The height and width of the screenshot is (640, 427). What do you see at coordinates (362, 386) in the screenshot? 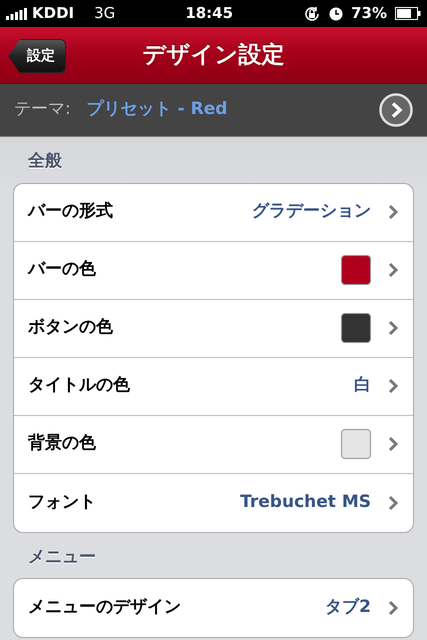
I see `row-value: 白` at bounding box center [362, 386].